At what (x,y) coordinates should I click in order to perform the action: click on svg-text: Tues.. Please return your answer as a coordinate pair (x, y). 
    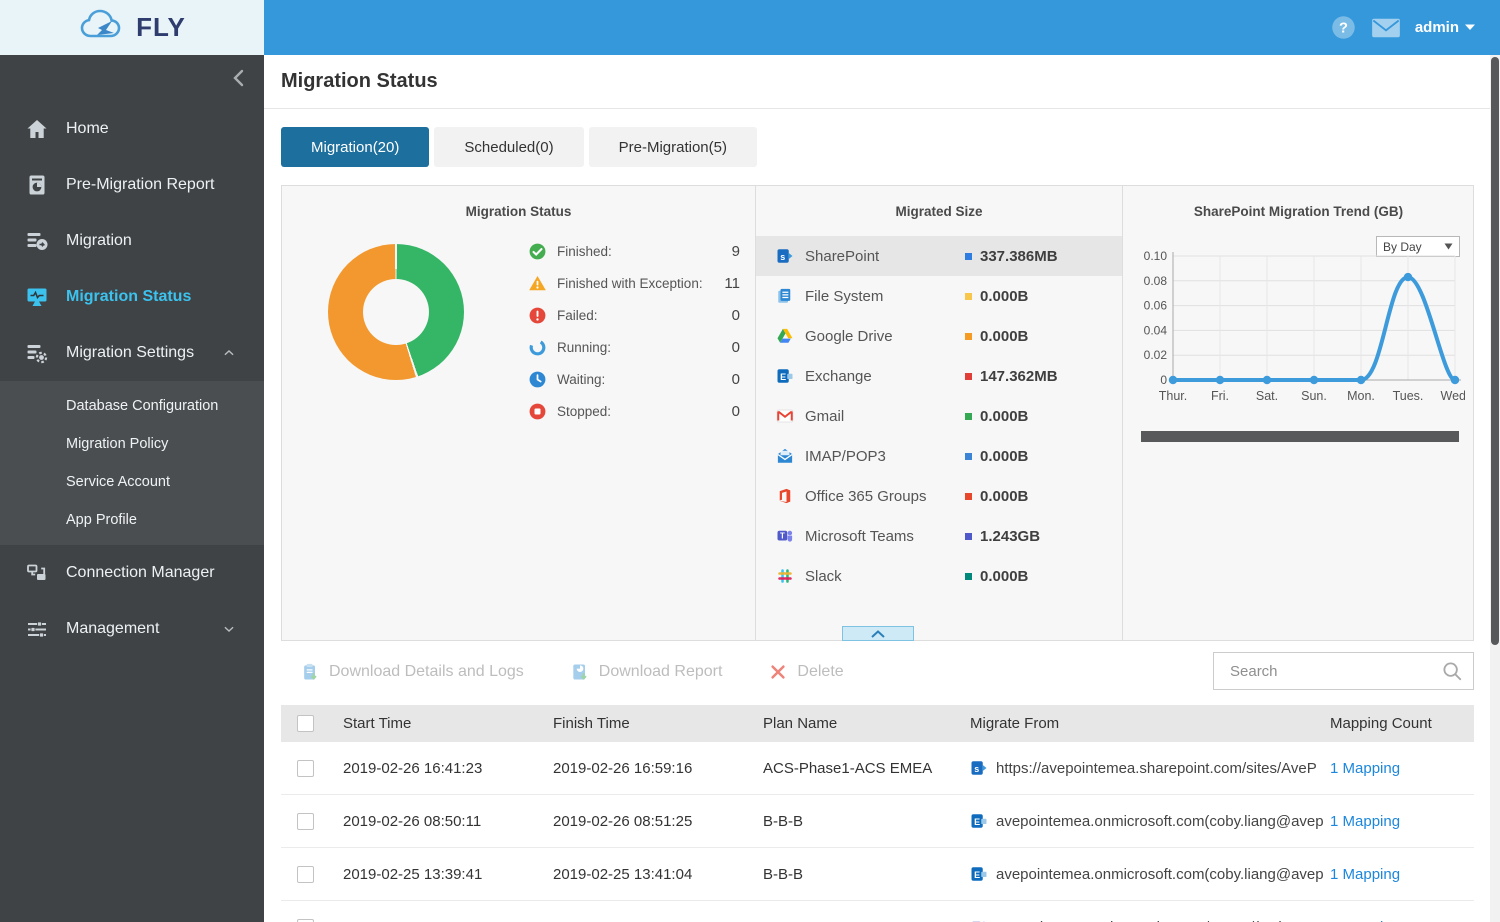
    Looking at the image, I should click on (1408, 396).